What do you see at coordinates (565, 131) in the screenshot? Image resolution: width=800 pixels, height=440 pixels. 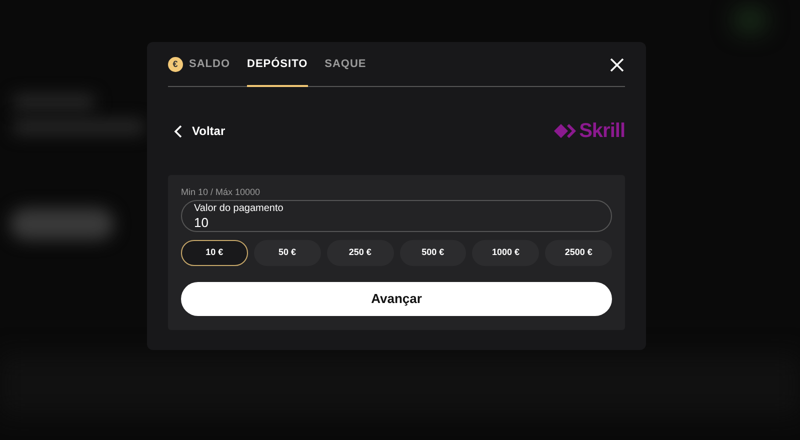 I see `diamond-icon` at bounding box center [565, 131].